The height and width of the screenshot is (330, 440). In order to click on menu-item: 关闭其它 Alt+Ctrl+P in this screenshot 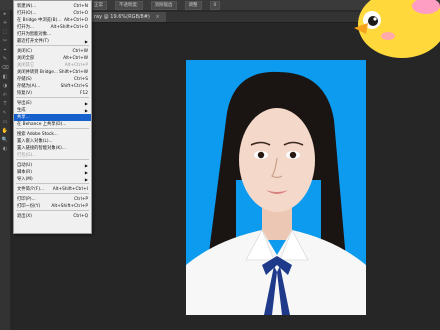, I will do `click(52, 65)`.